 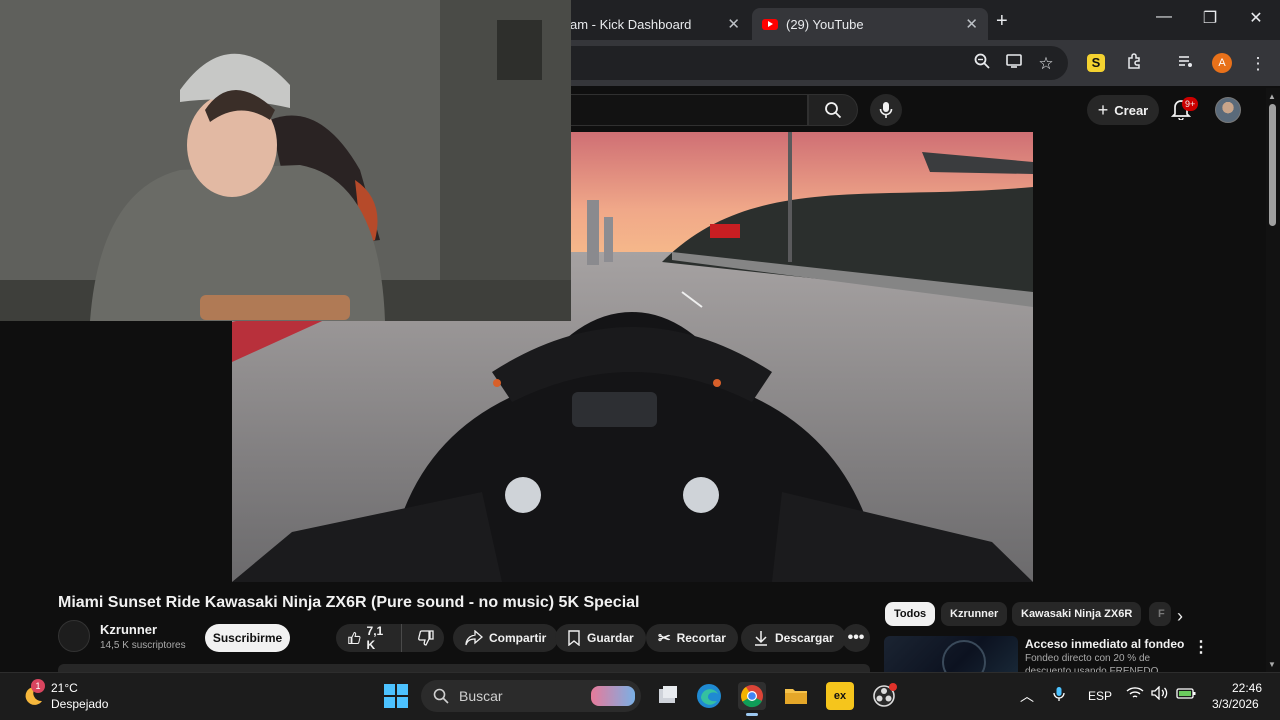 What do you see at coordinates (74, 636) in the screenshot?
I see `channel-avatar` at bounding box center [74, 636].